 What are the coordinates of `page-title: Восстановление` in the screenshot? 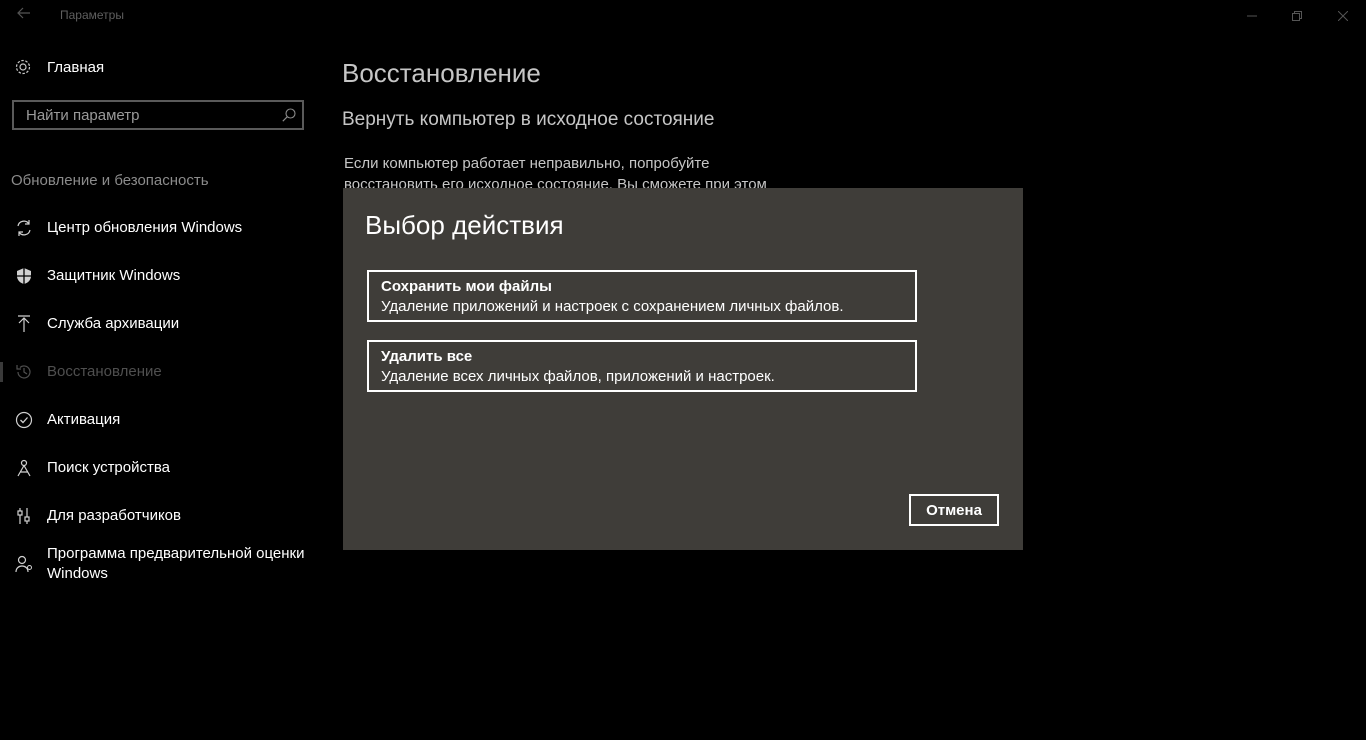 It's located at (441, 73).